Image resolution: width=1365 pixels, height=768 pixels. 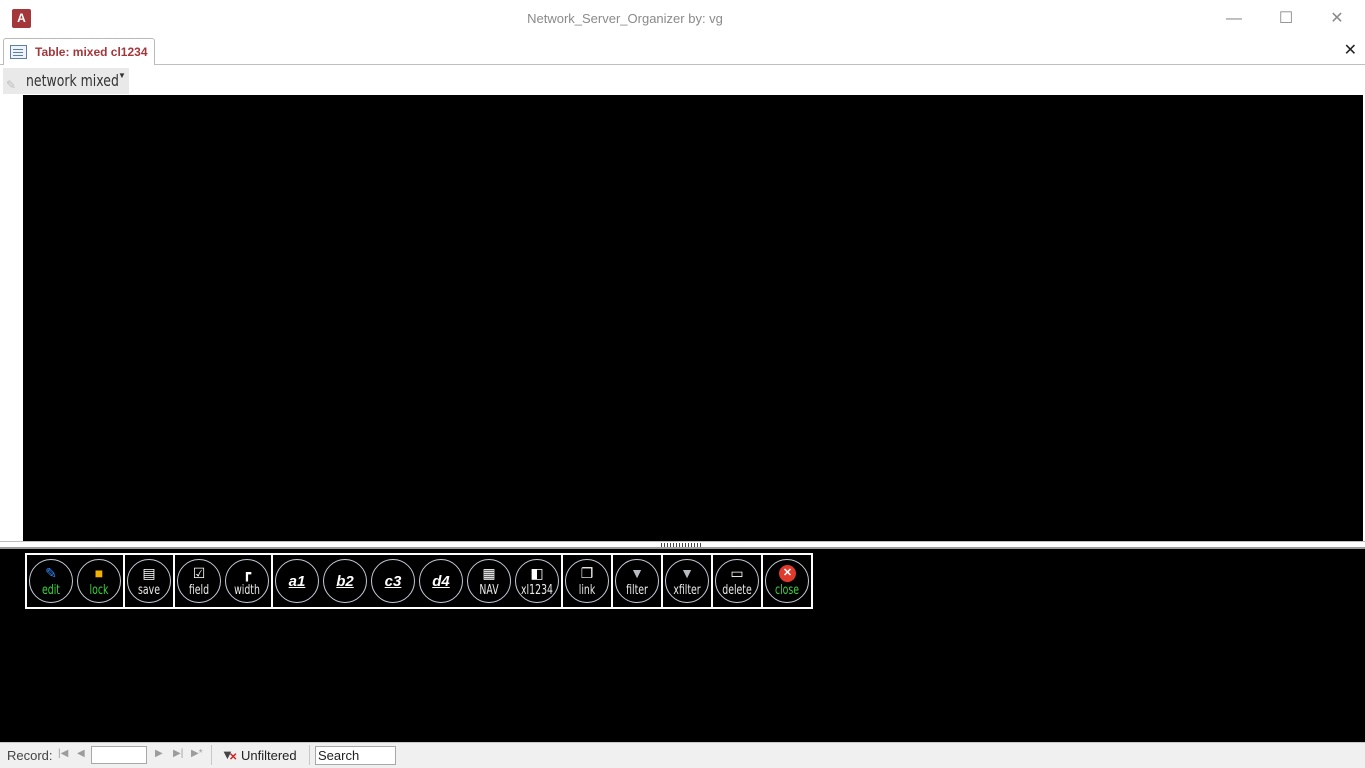 I want to click on link-button: ❐ link, so click(x=587, y=581).